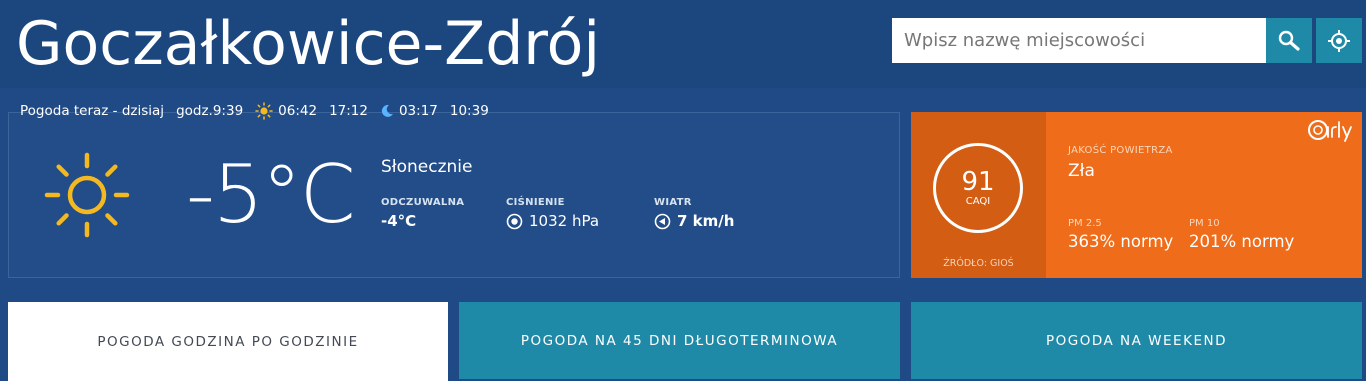 This screenshot has height=381, width=1366. Describe the element at coordinates (469, 111) in the screenshot. I see `moonset-time: 10:39` at that location.